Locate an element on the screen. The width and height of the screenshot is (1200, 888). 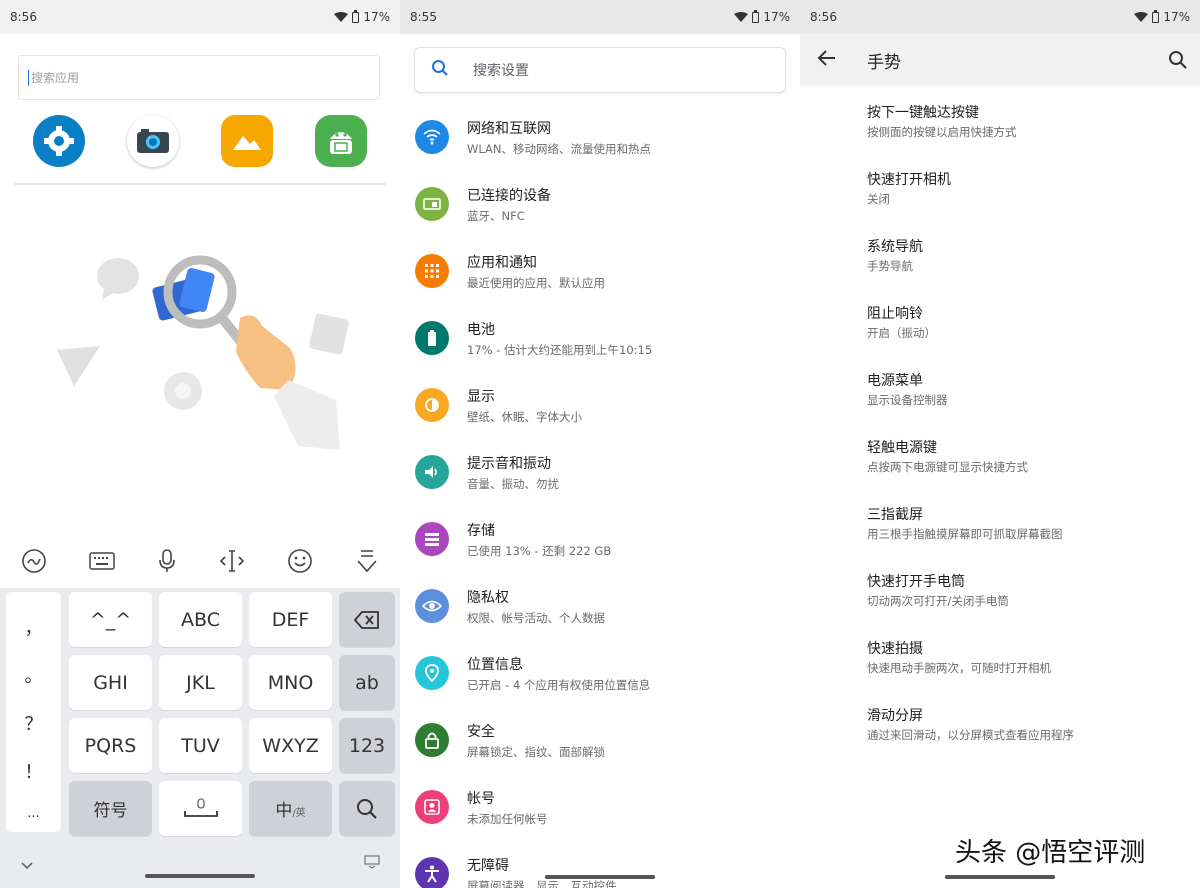
wifi-icon is located at coordinates (432, 137).